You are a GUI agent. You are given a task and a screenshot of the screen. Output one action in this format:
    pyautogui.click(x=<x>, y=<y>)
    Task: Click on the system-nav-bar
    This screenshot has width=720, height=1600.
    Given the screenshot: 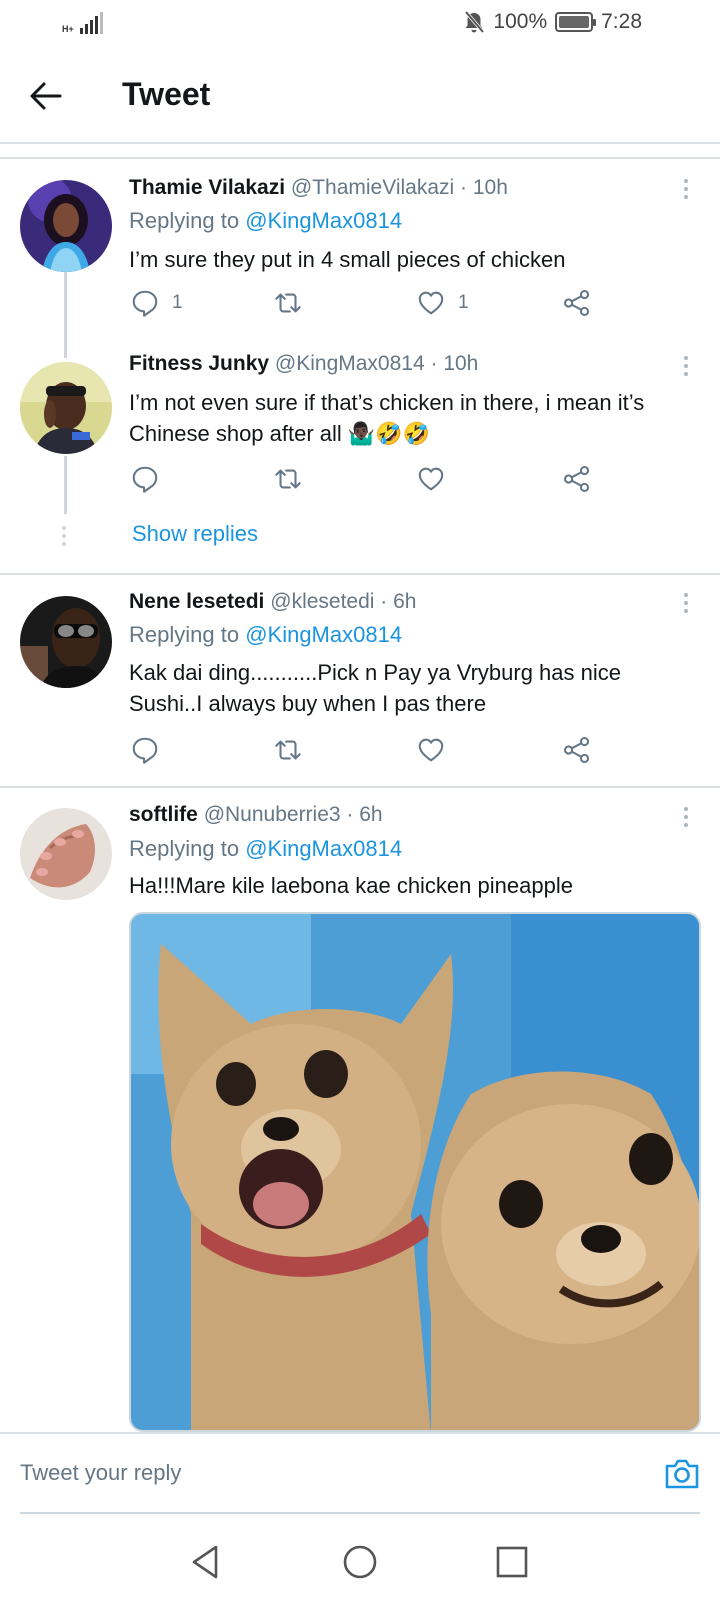 What is the action you would take?
    pyautogui.click(x=360, y=1564)
    